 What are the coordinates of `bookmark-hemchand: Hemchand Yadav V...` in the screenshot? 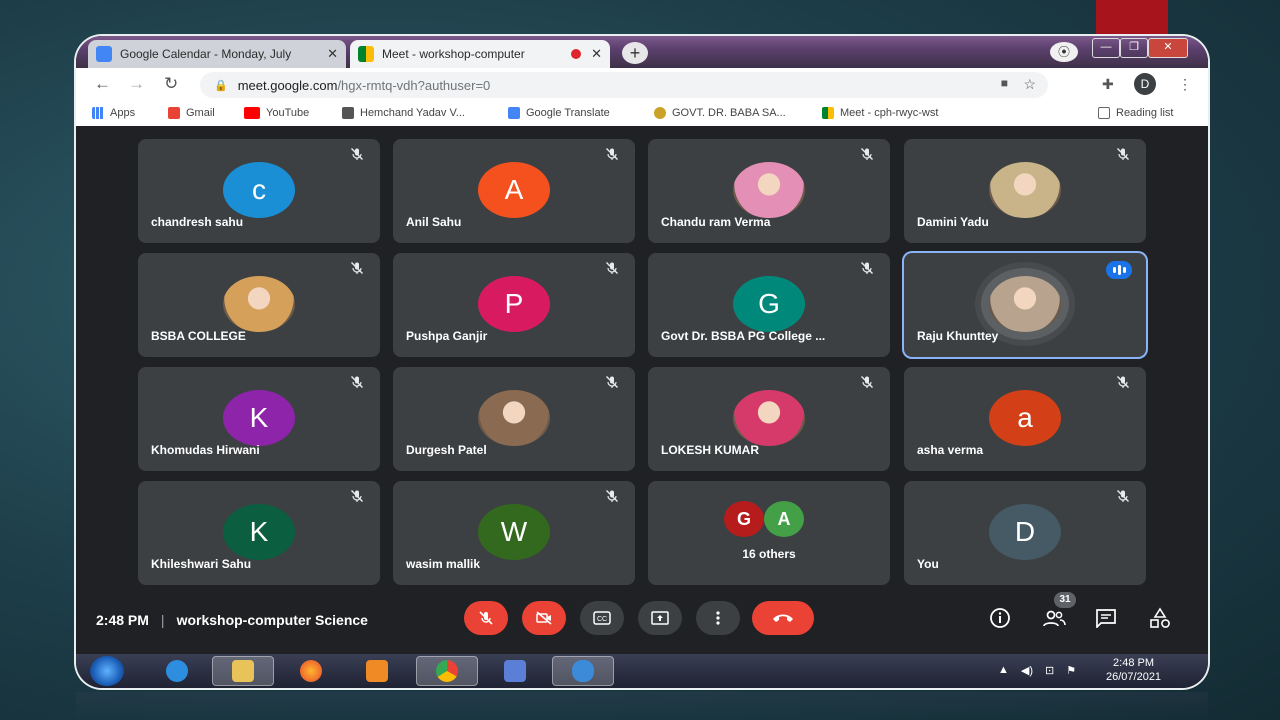 It's located at (403, 113).